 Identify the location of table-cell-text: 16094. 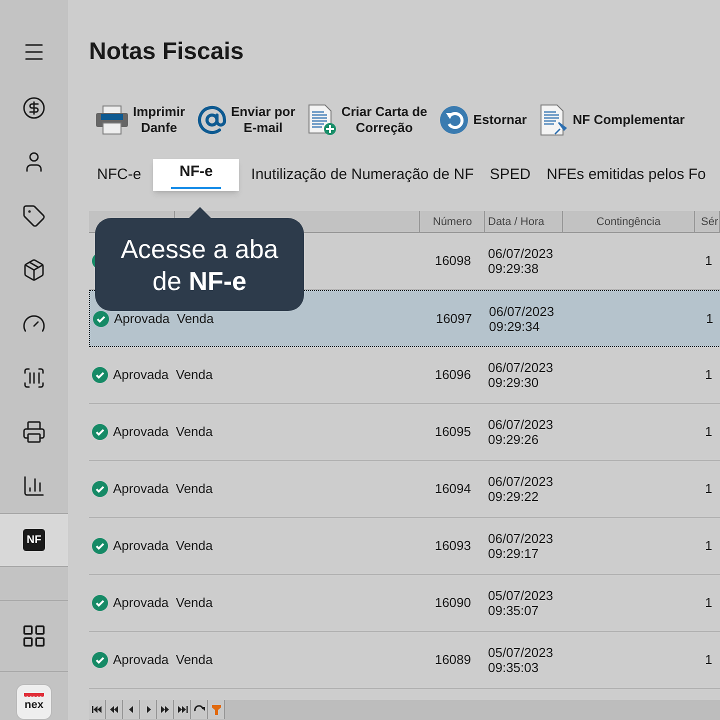
(453, 489).